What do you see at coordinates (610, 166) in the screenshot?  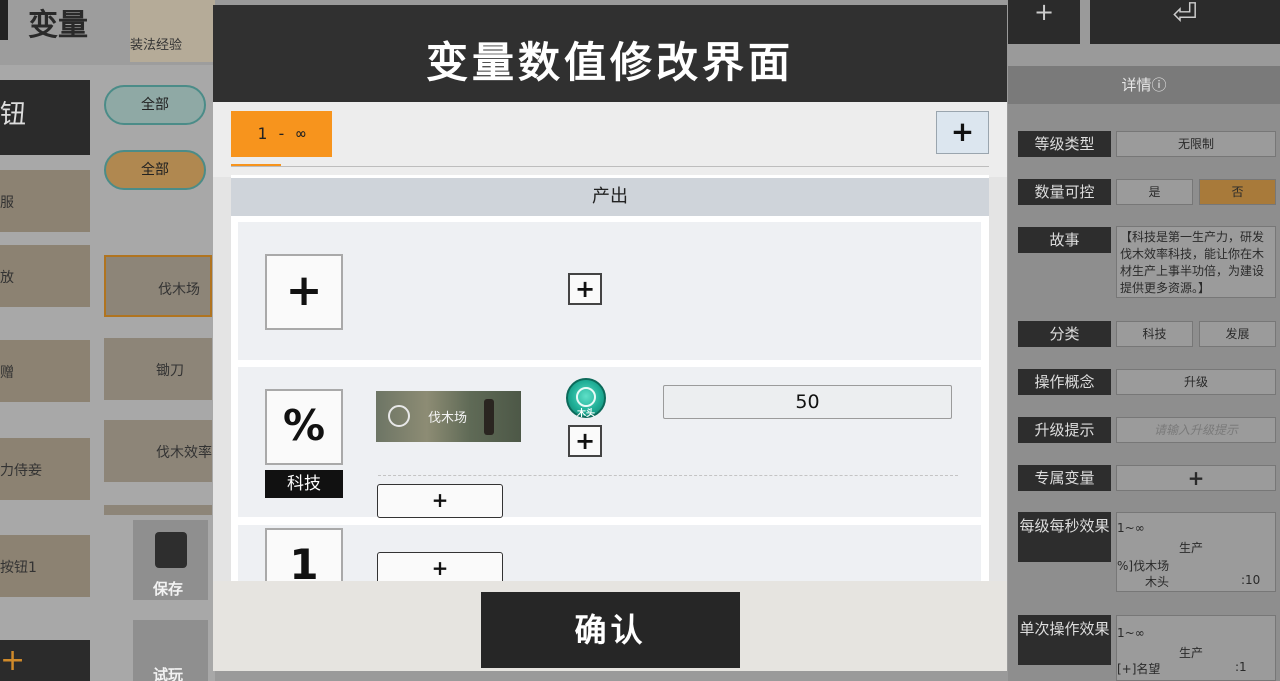 I see `tab-divider` at bounding box center [610, 166].